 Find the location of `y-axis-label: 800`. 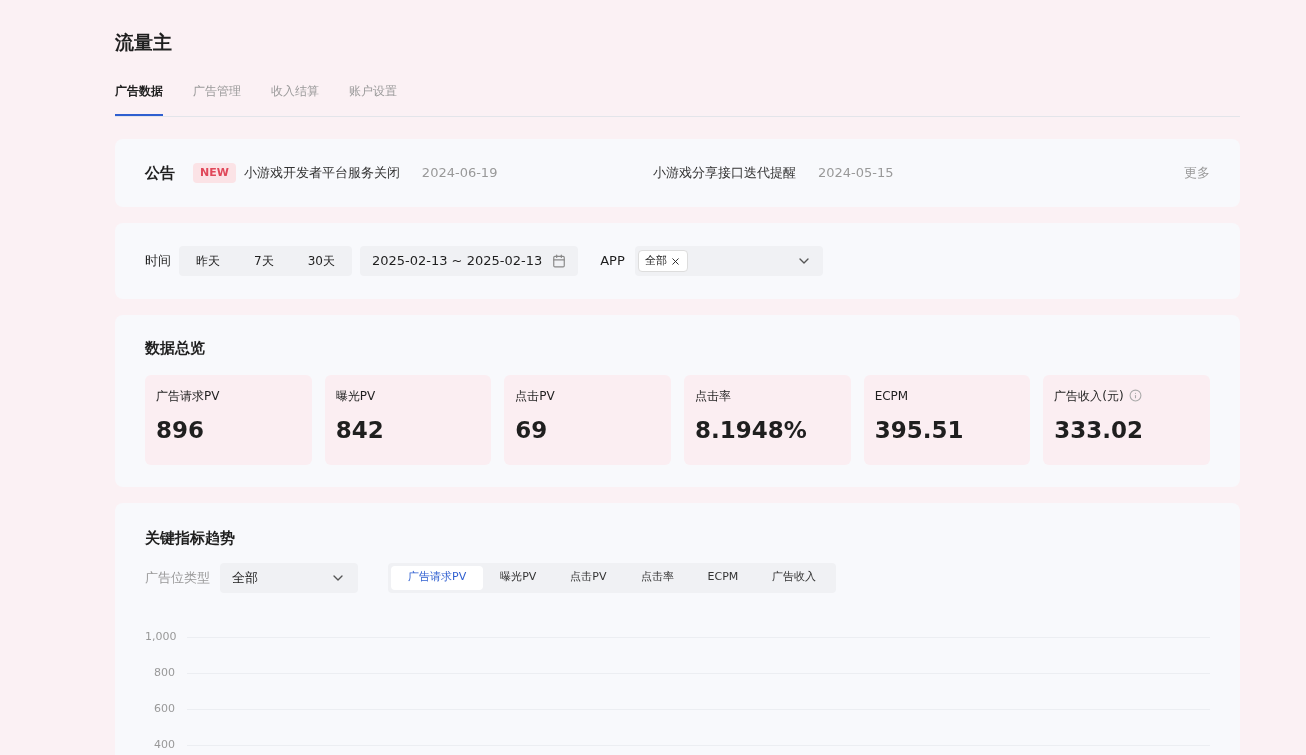

y-axis-label: 800 is located at coordinates (164, 673).